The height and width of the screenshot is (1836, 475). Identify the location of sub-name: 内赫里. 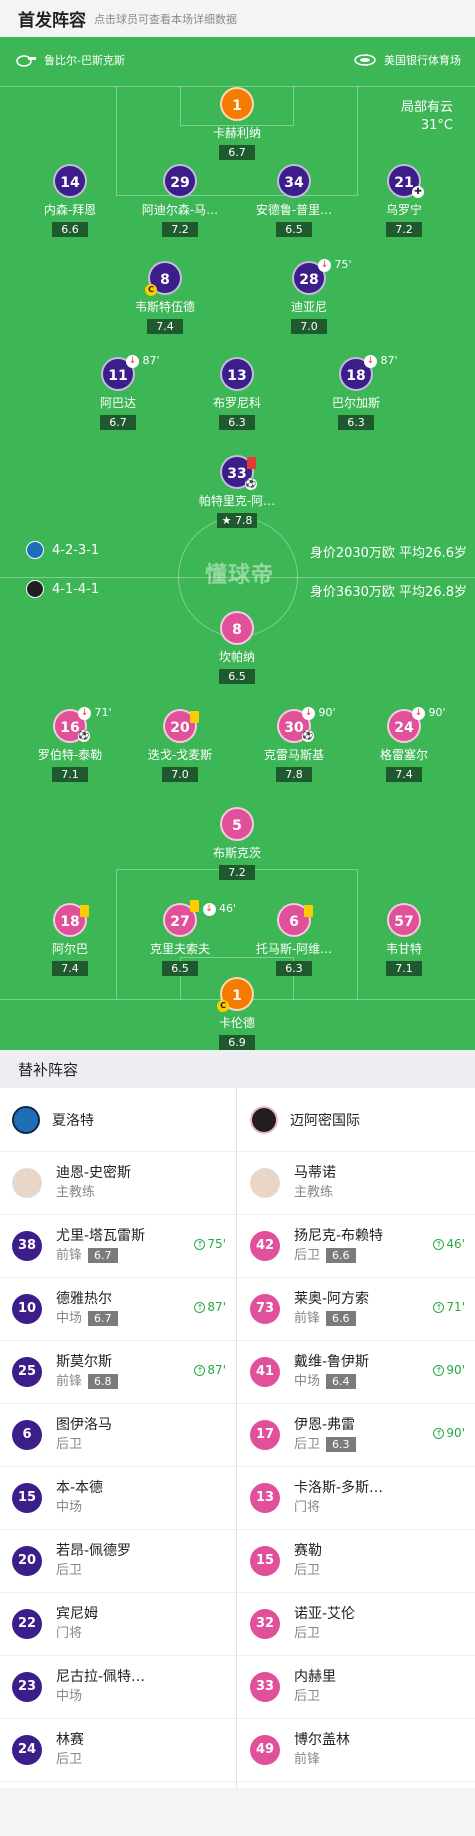
(315, 1677).